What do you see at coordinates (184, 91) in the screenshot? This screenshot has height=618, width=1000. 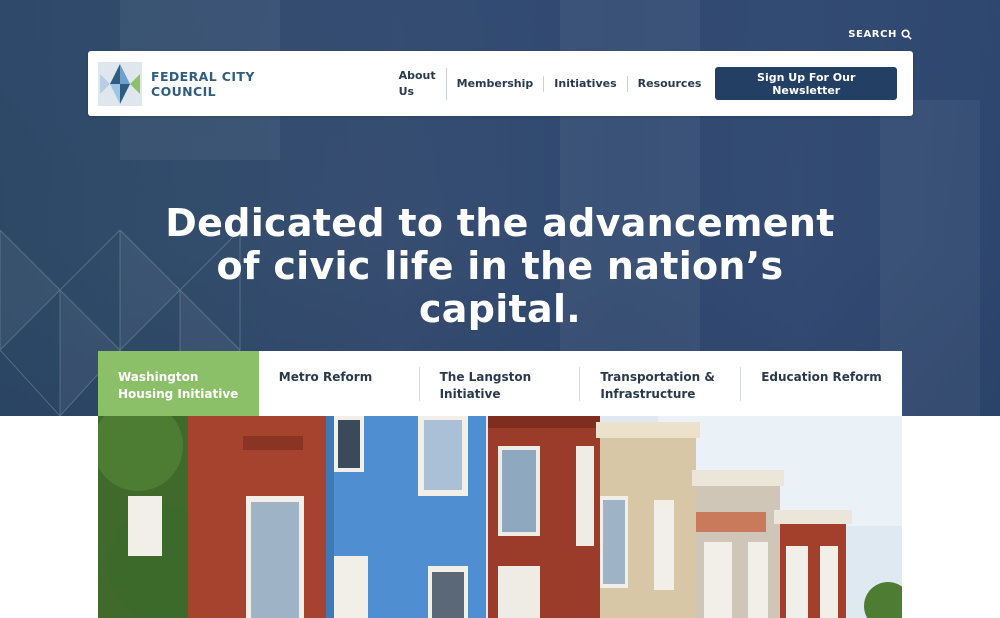 I see `logo-line: COUNCIL` at bounding box center [184, 91].